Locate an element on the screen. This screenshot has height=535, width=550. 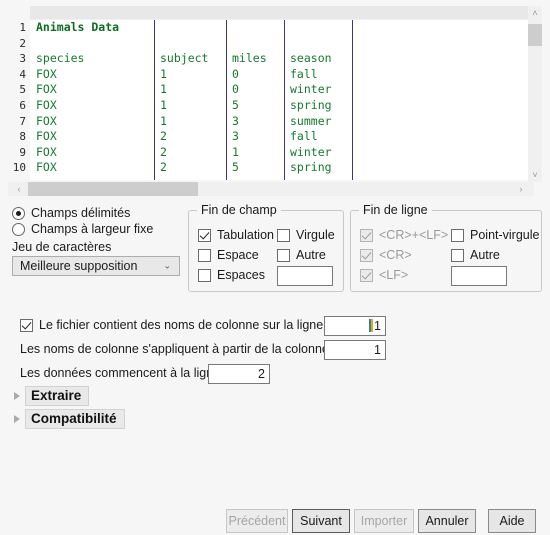
line-number: 8 is located at coordinates (22, 137).